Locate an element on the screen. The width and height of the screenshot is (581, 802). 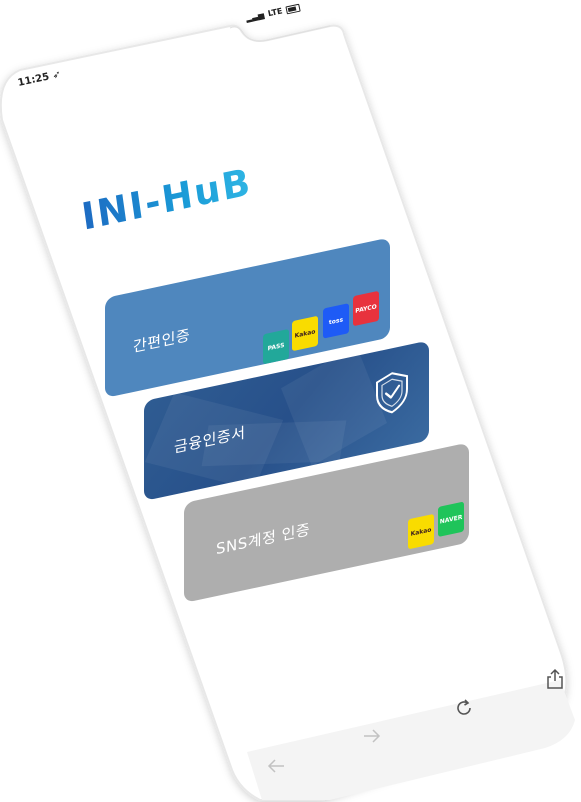
pass-badge: PASS is located at coordinates (276, 346).